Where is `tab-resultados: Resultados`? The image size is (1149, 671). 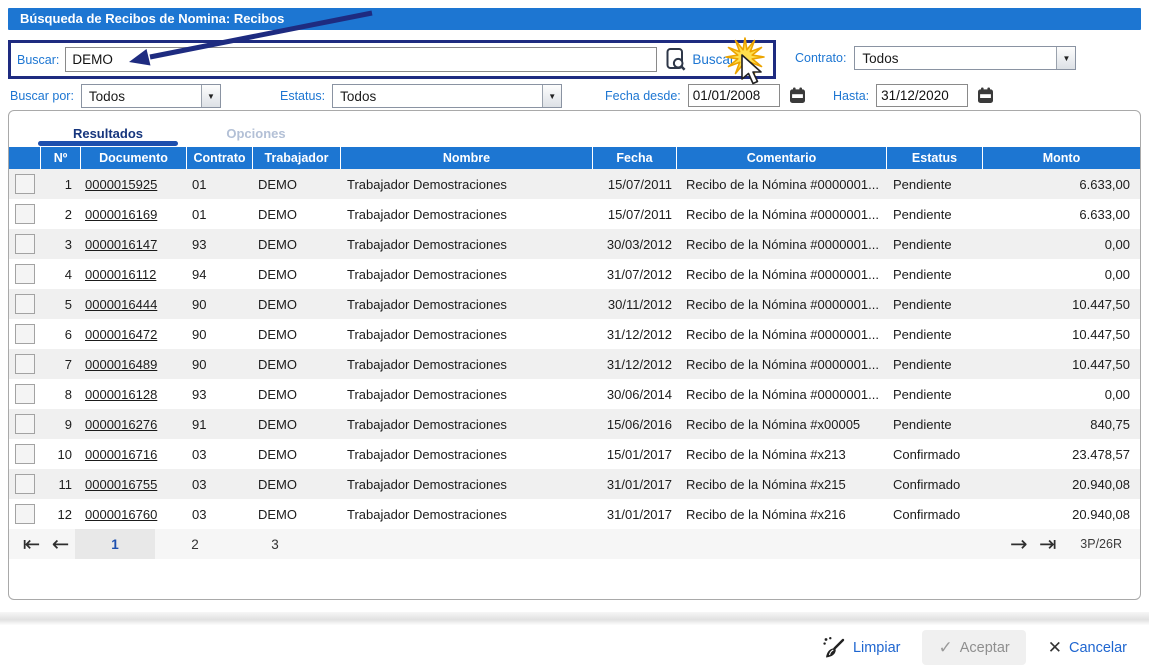
tab-resultados: Resultados is located at coordinates (108, 136).